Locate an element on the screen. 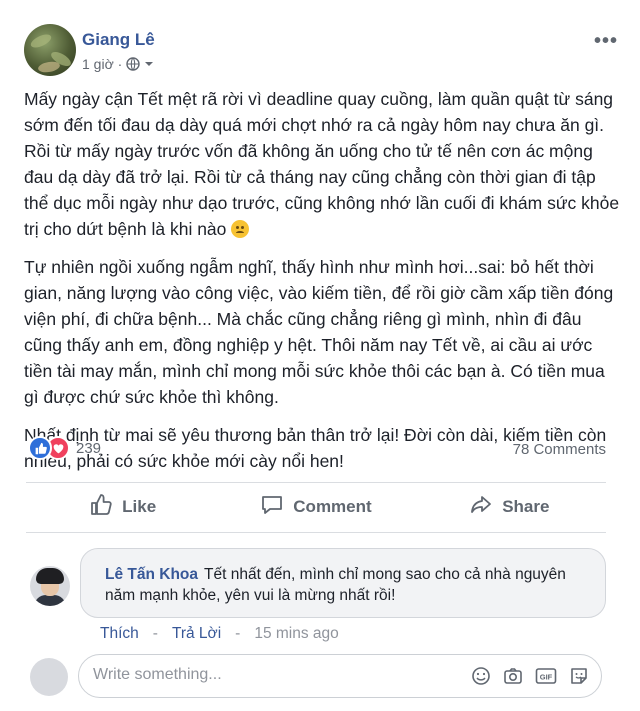 The width and height of the screenshot is (640, 711). comment-button: Comment is located at coordinates (315, 507).